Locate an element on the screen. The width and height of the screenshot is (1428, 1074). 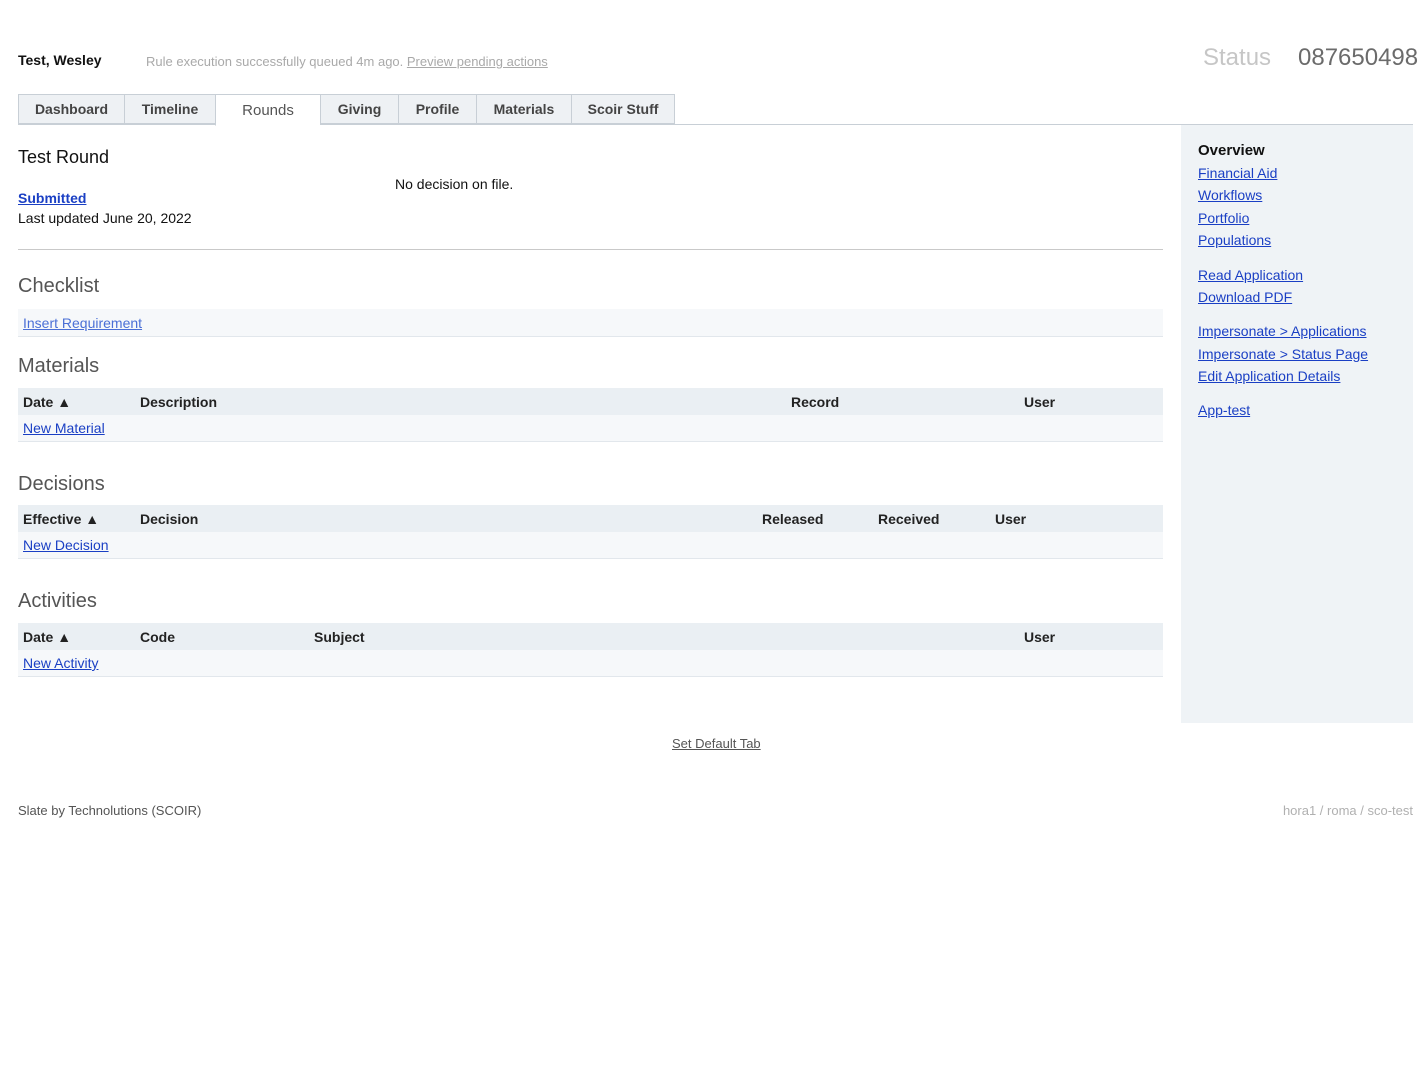
materials-col-record: Record is located at coordinates (815, 402).